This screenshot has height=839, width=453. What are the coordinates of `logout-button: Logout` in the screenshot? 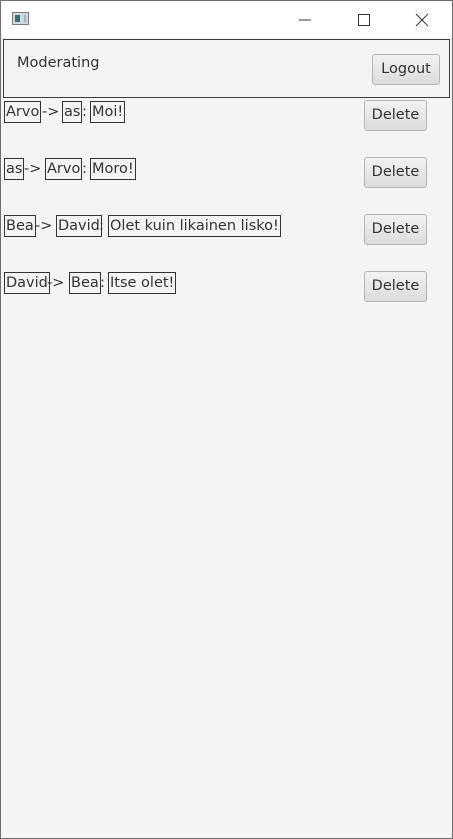 It's located at (406, 69).